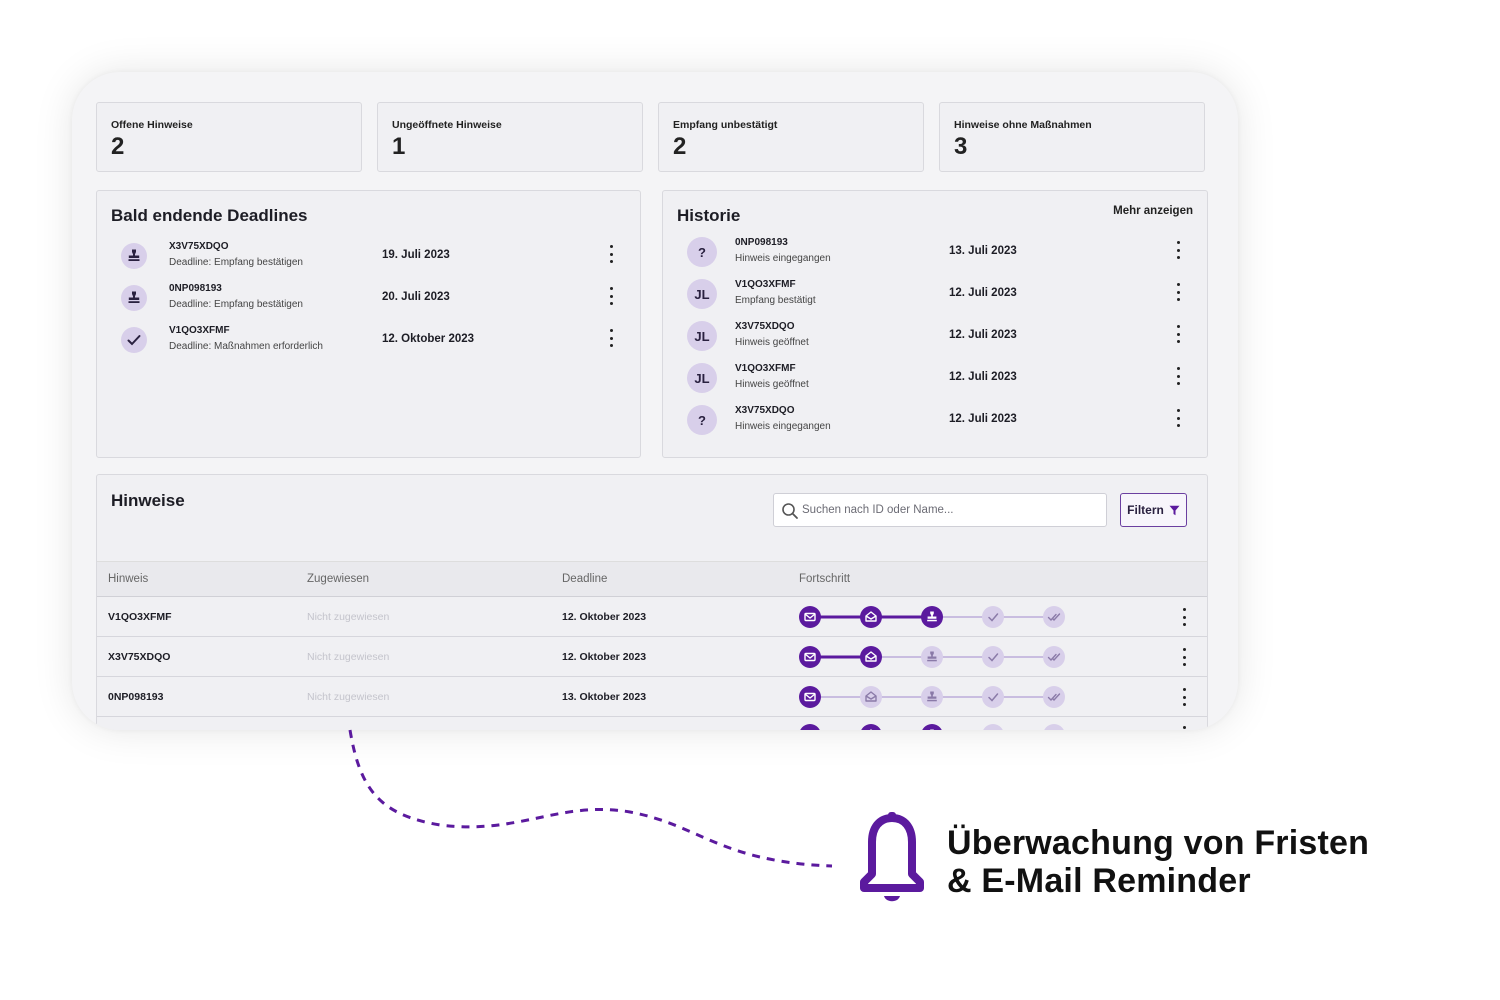  I want to click on deadline-id: X3V75XDQO, so click(199, 246).